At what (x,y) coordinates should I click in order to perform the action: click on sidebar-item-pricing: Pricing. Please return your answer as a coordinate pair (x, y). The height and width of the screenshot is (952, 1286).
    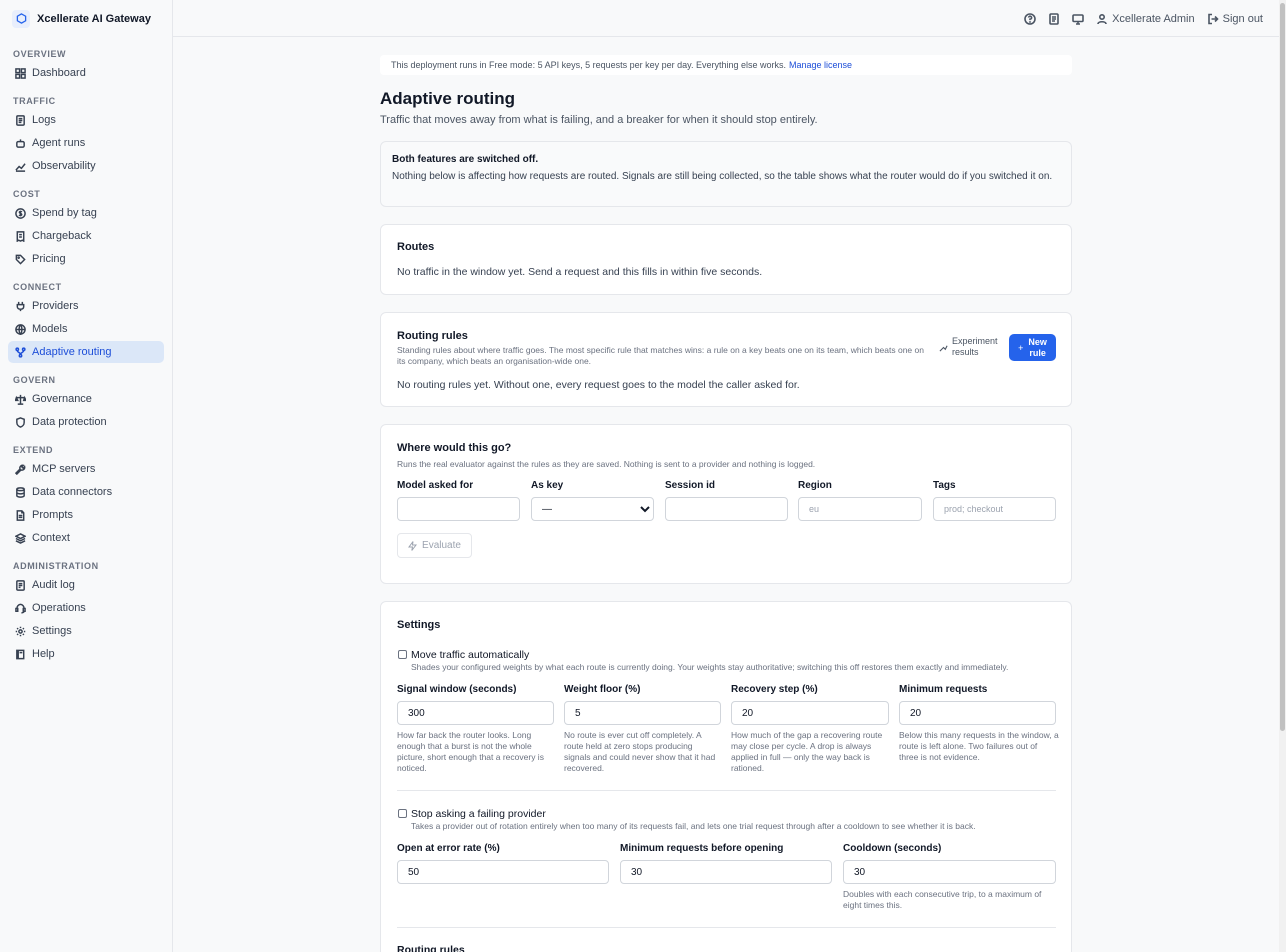
    Looking at the image, I should click on (86, 259).